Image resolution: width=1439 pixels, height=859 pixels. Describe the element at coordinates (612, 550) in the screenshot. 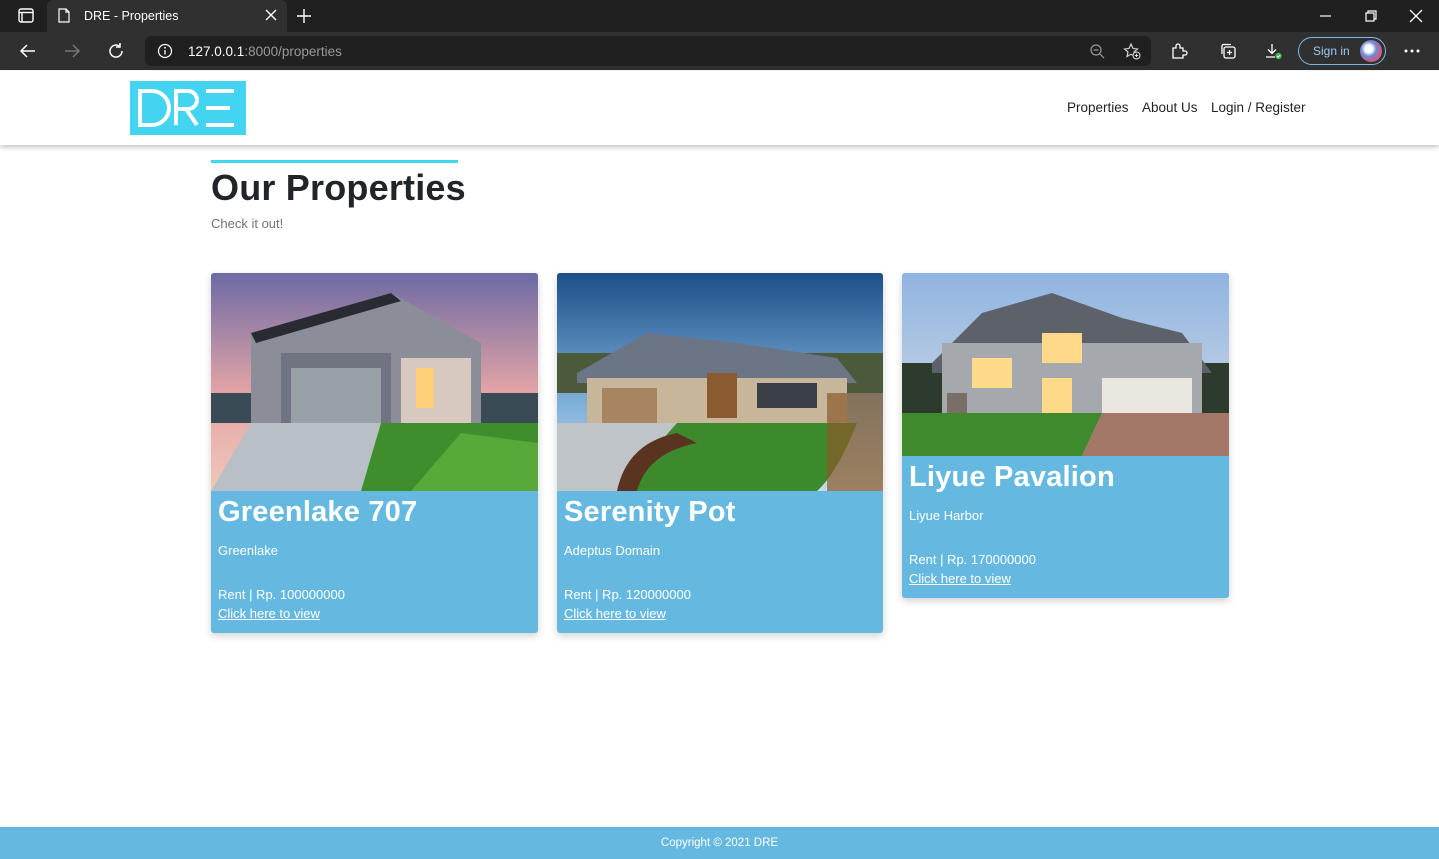

I see `property-location: Adeptus Domain` at that location.